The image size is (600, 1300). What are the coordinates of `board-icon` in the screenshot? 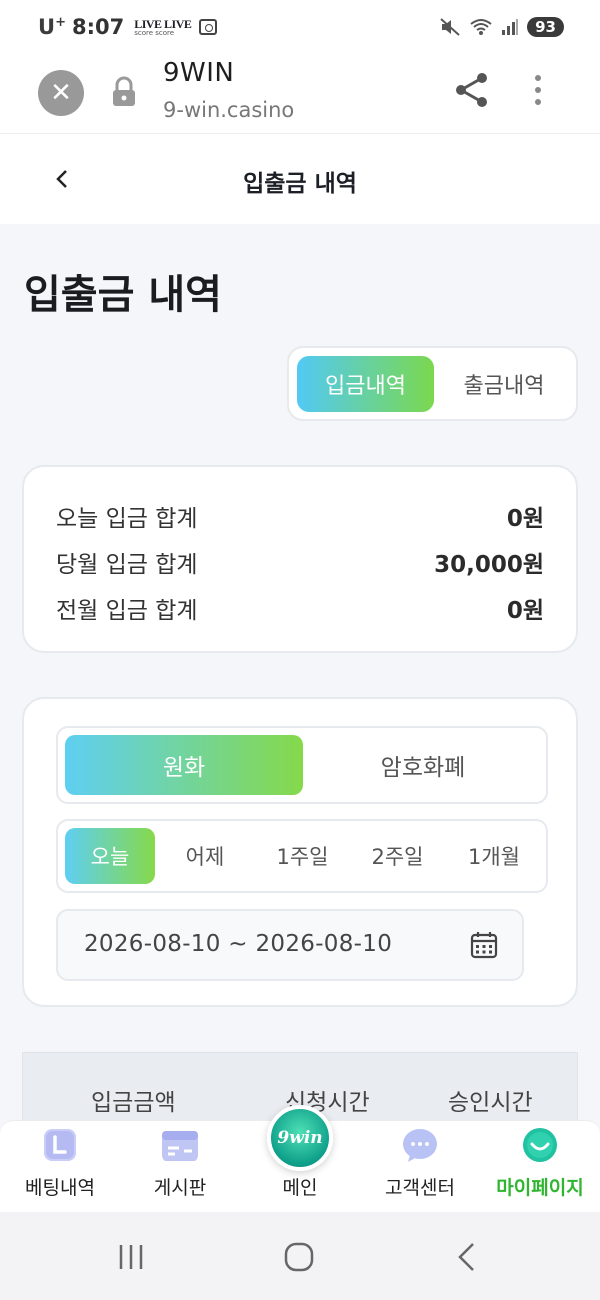 It's located at (180, 1146).